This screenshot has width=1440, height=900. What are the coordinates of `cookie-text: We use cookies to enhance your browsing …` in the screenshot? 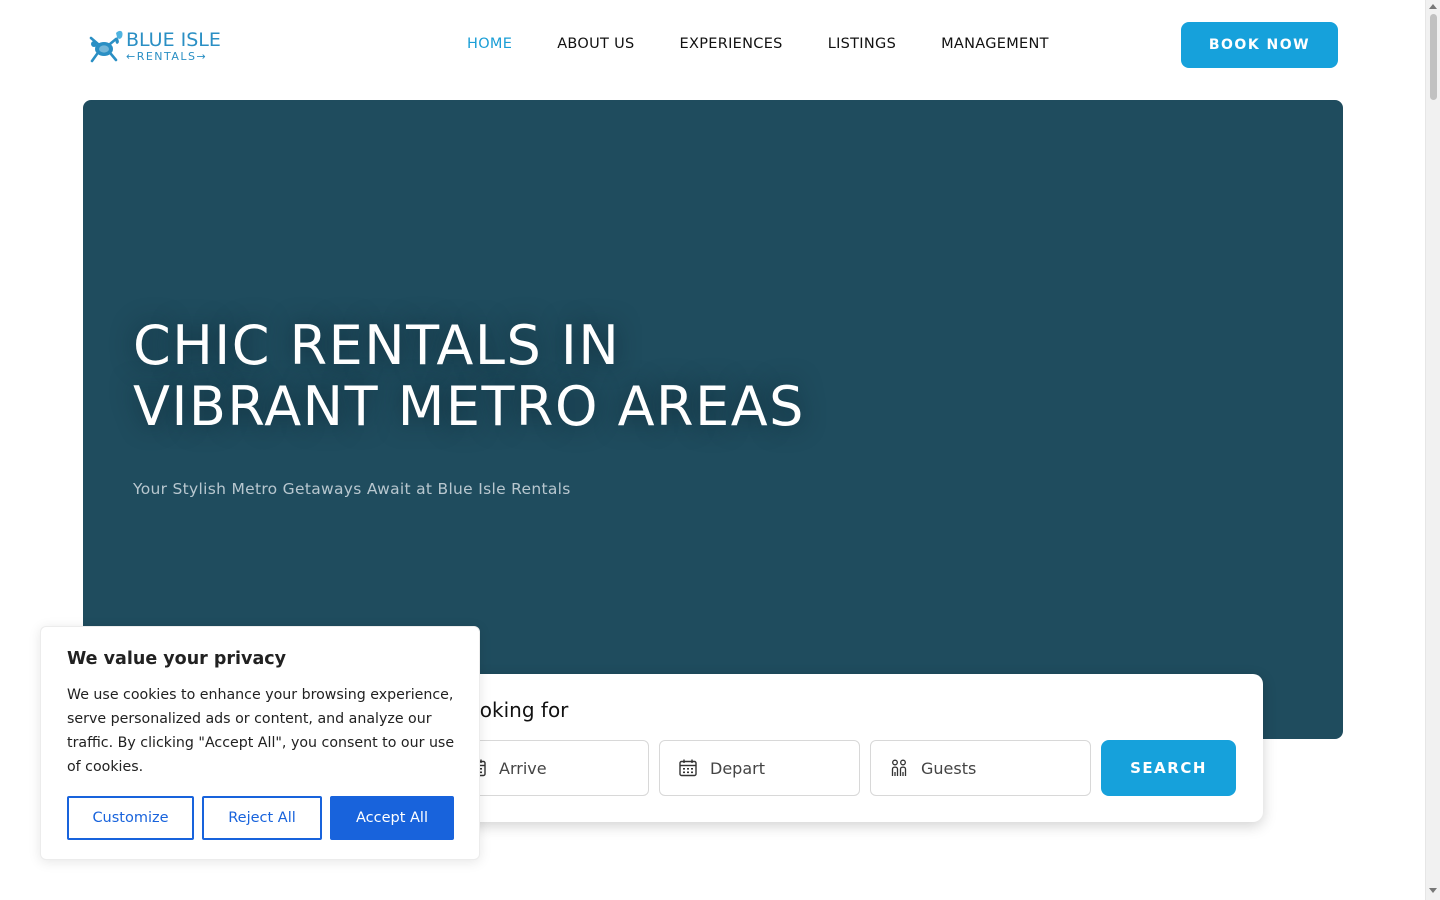 It's located at (261, 731).